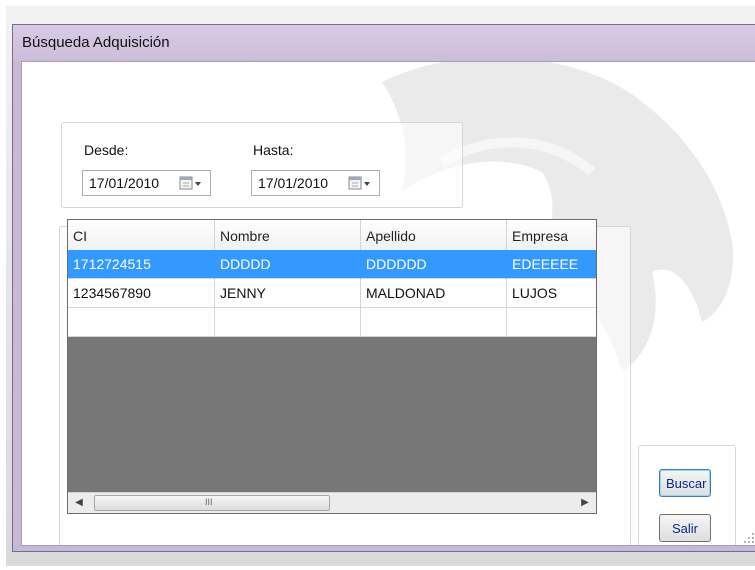 This screenshot has width=755, height=570. I want to click on to-date-picker: 17/01/2010, so click(315, 183).